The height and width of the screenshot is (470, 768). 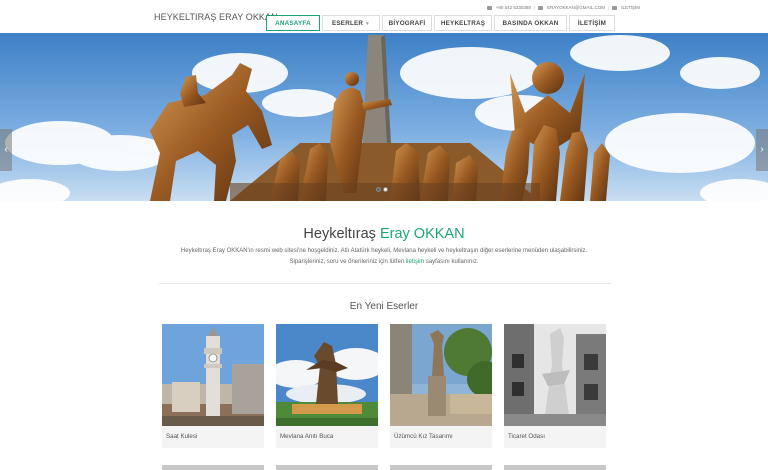 I want to click on nav-item-basinda-okkan: BASINDA OKKAN, so click(x=530, y=23).